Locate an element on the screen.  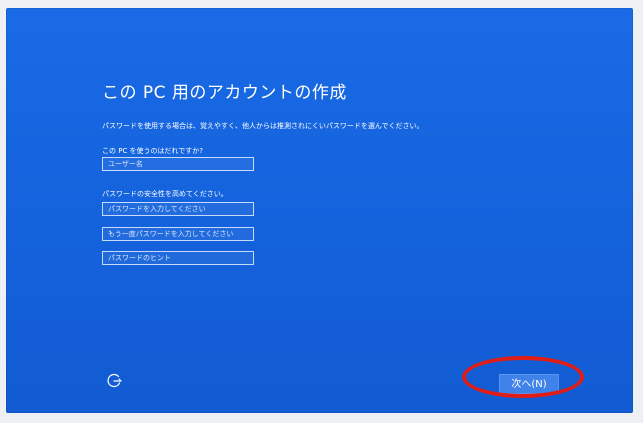
ease-of-access-icon is located at coordinates (114, 381).